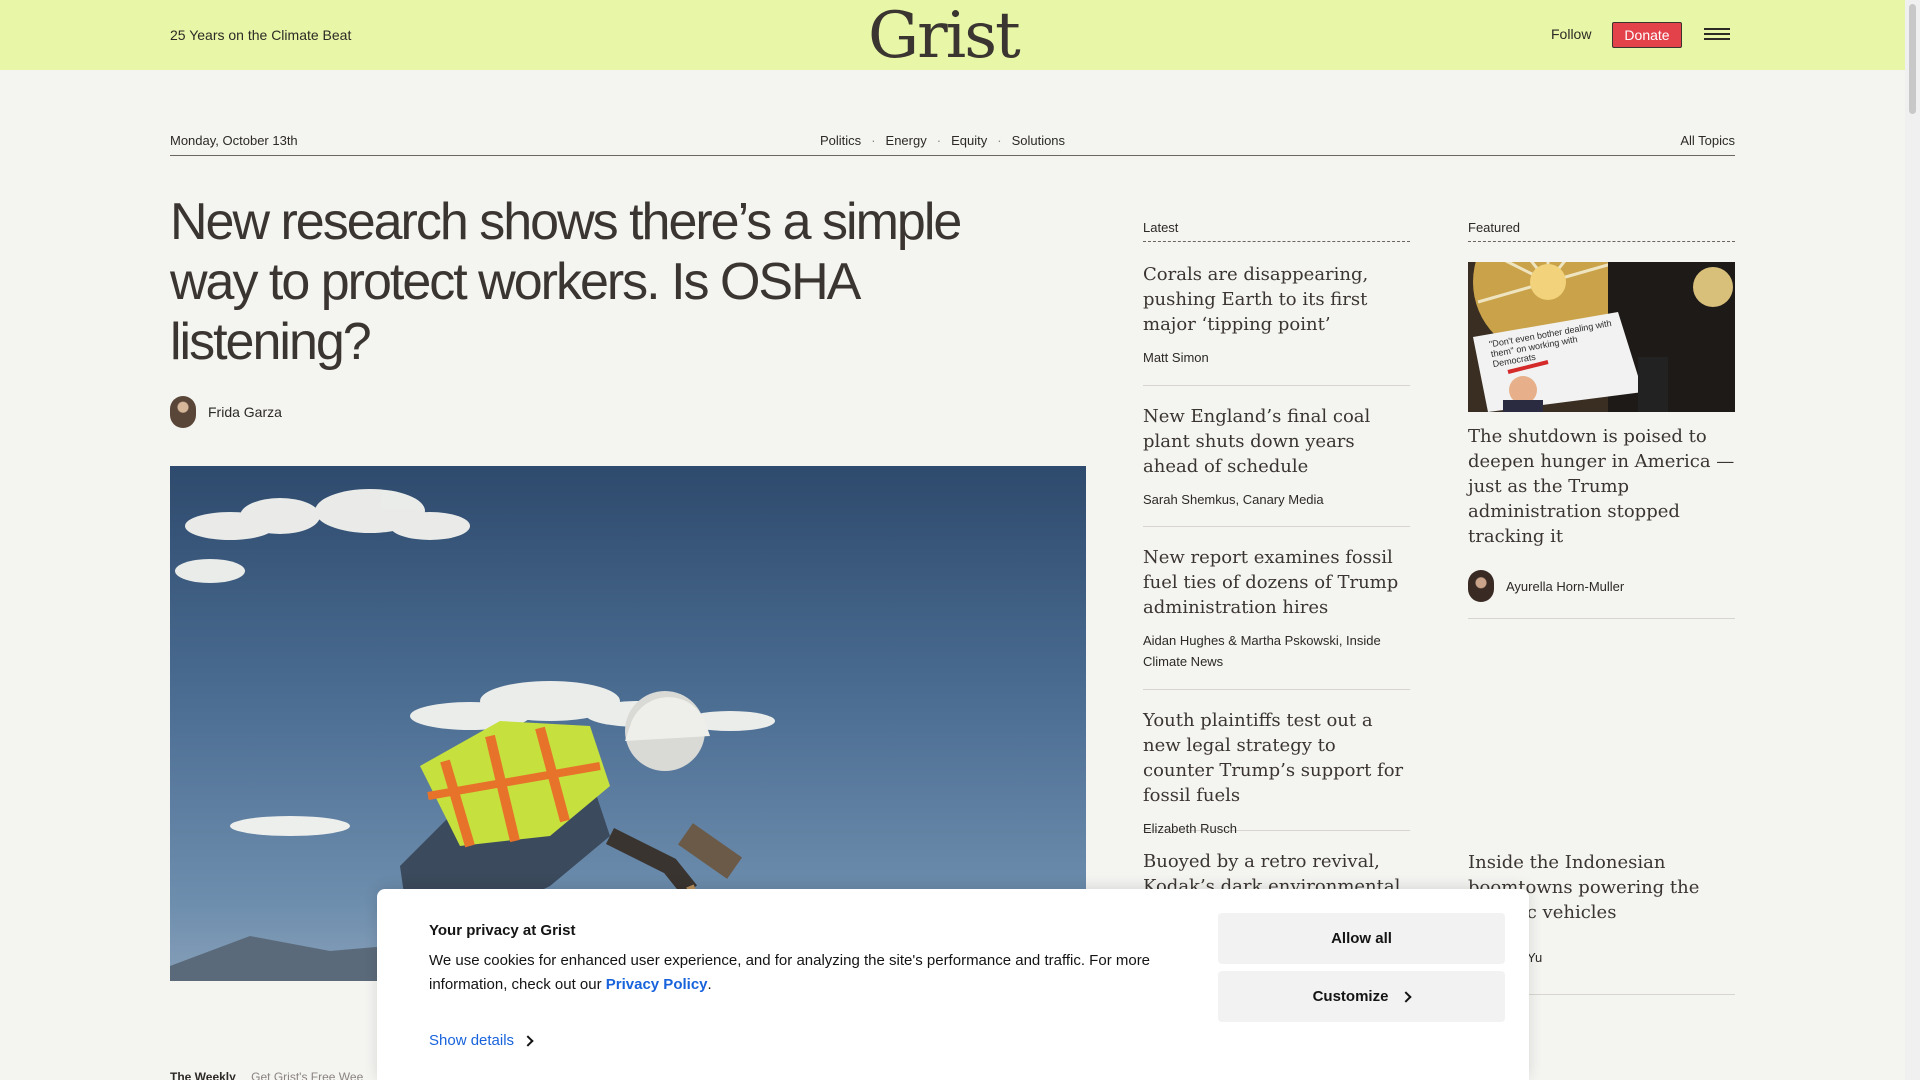 This screenshot has height=1080, width=1920. Describe the element at coordinates (657, 984) in the screenshot. I see `privacy-policy-link: Privacy Policy` at that location.